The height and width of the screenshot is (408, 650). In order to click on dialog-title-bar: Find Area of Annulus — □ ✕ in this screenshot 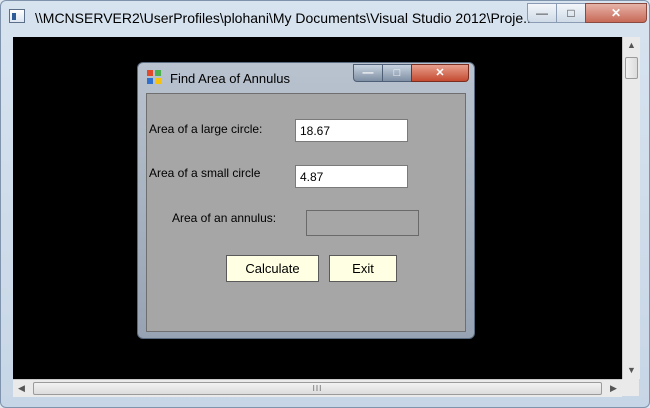, I will do `click(306, 78)`.